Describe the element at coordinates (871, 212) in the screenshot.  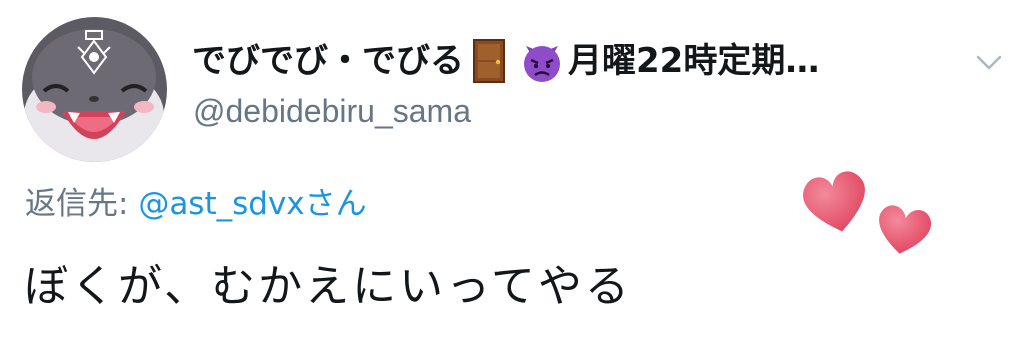
I see `two-hearts-icon` at that location.